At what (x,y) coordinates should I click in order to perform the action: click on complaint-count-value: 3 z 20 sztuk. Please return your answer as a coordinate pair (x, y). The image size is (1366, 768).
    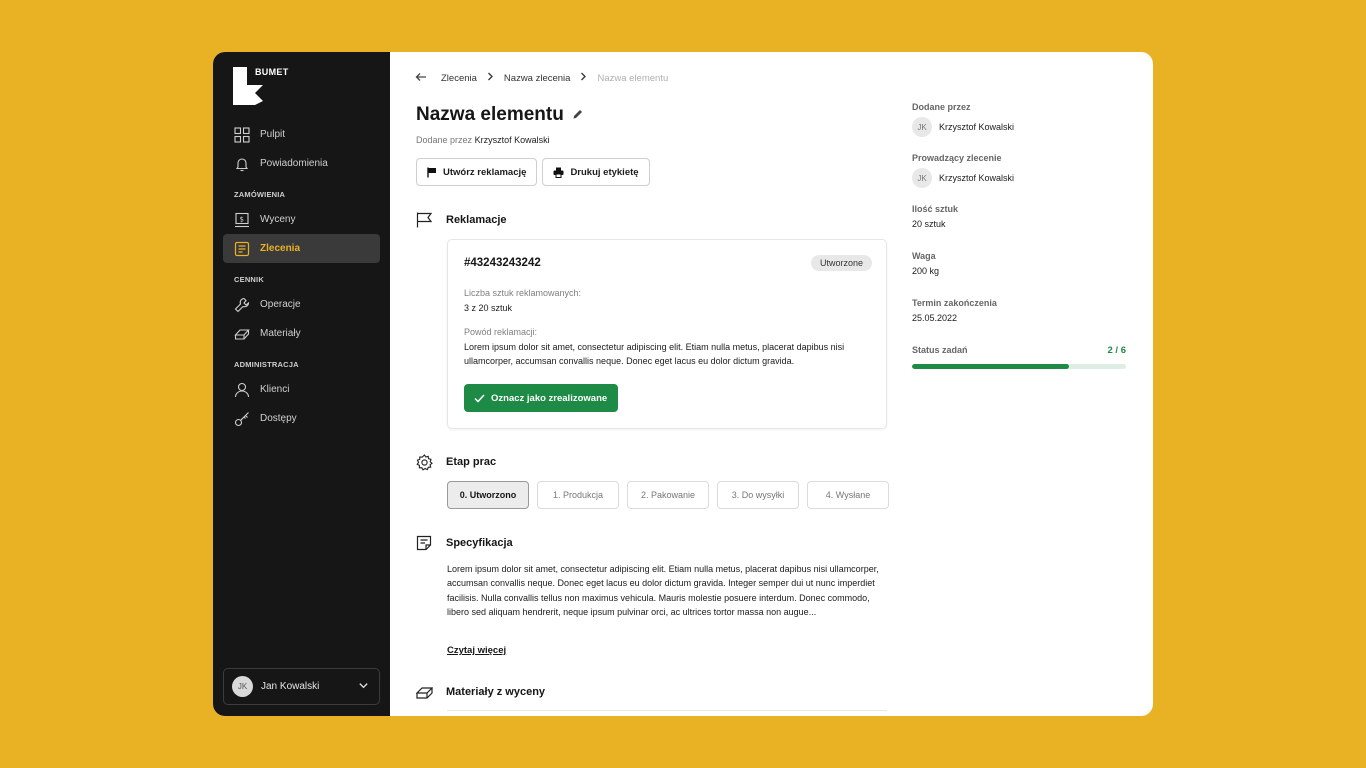
    Looking at the image, I should click on (488, 308).